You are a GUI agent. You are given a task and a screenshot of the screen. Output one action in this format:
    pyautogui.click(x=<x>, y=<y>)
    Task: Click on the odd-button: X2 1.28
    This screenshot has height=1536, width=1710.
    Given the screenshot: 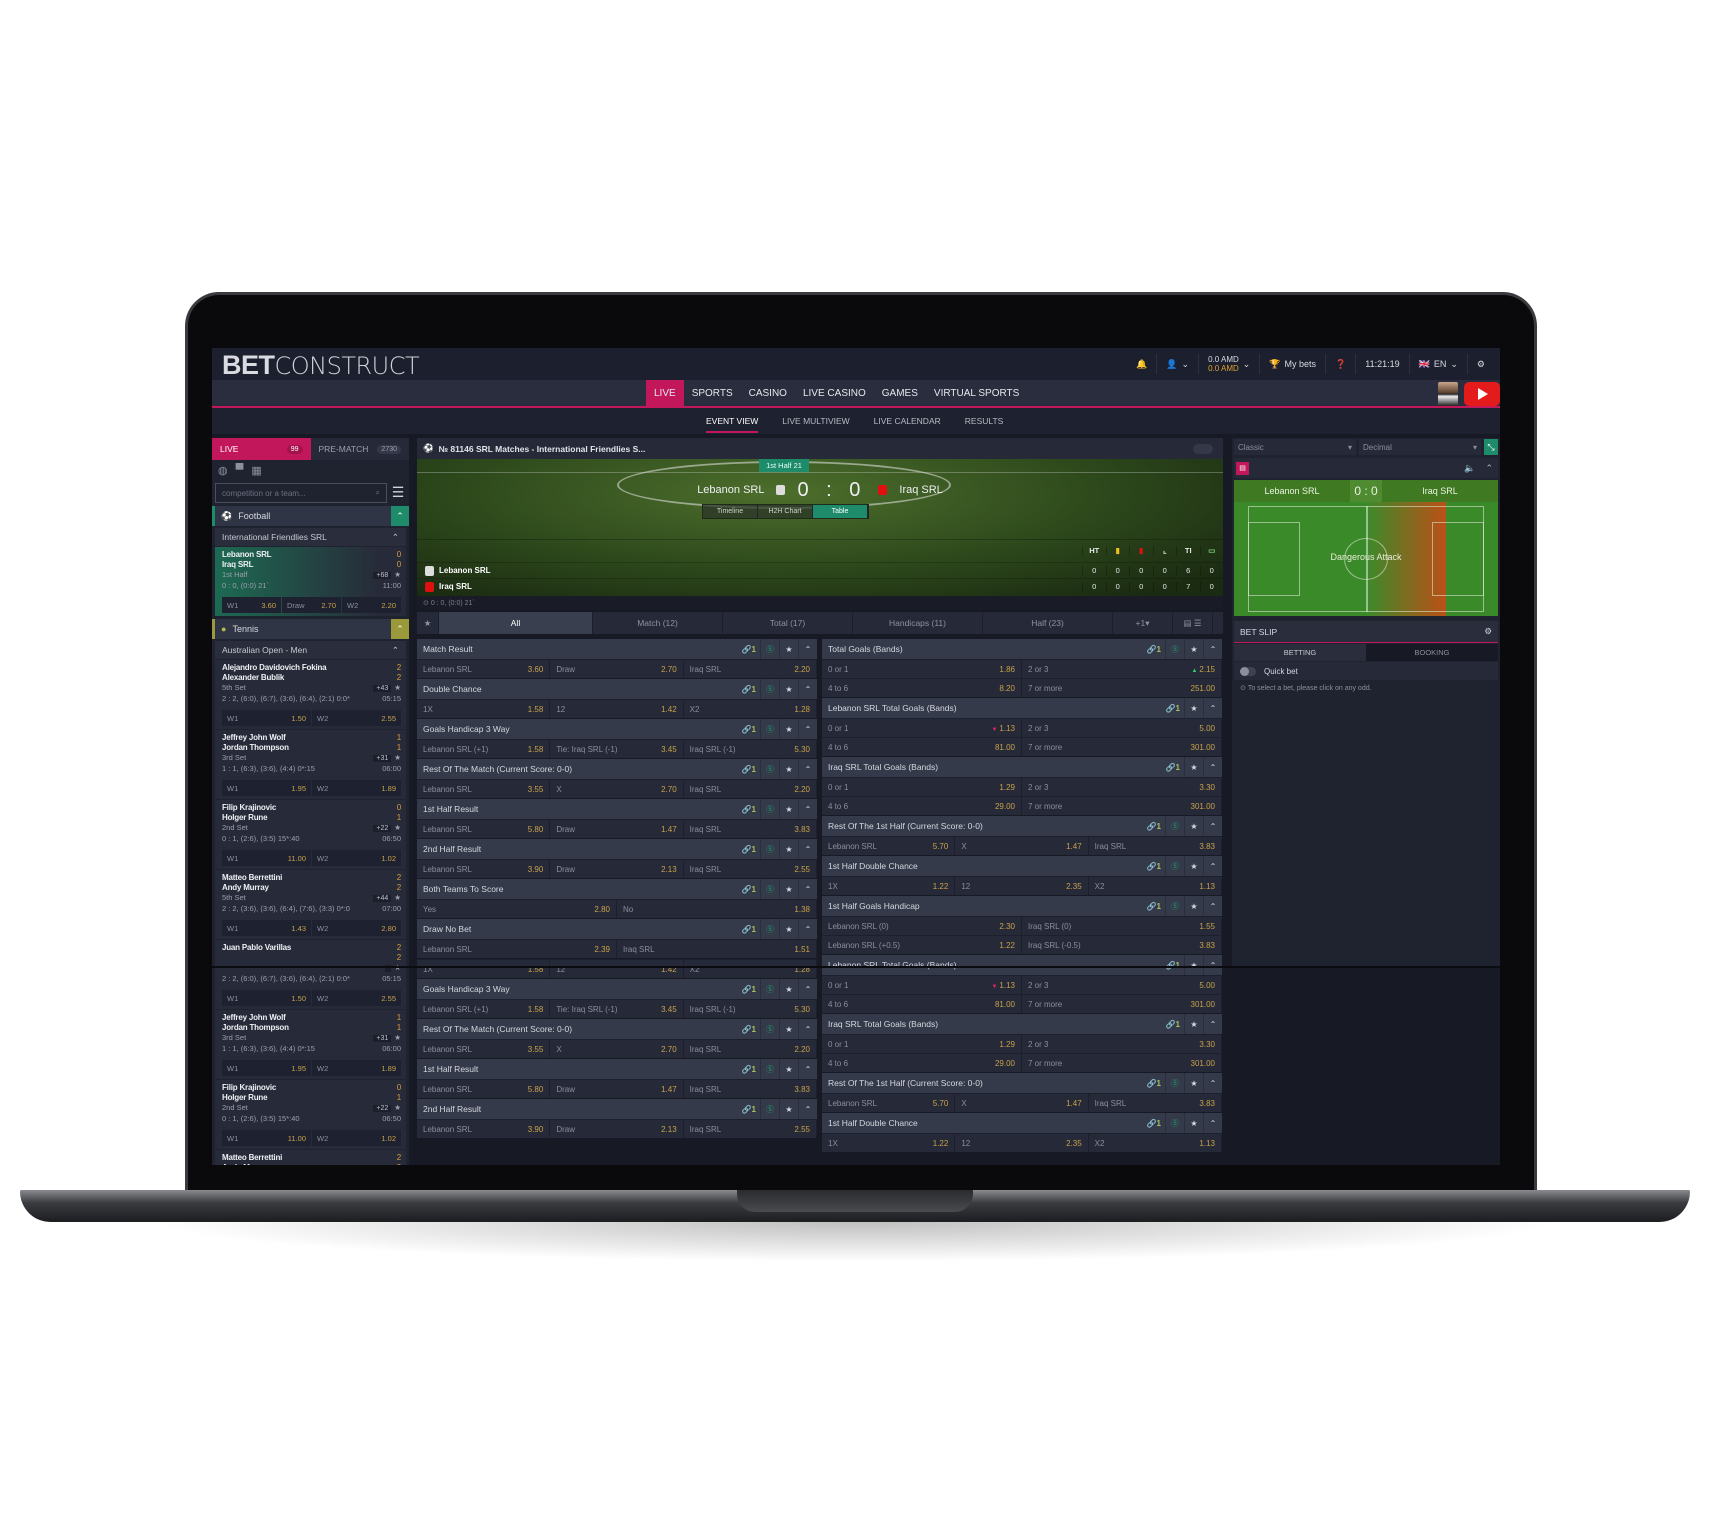 What is the action you would take?
    pyautogui.click(x=750, y=709)
    